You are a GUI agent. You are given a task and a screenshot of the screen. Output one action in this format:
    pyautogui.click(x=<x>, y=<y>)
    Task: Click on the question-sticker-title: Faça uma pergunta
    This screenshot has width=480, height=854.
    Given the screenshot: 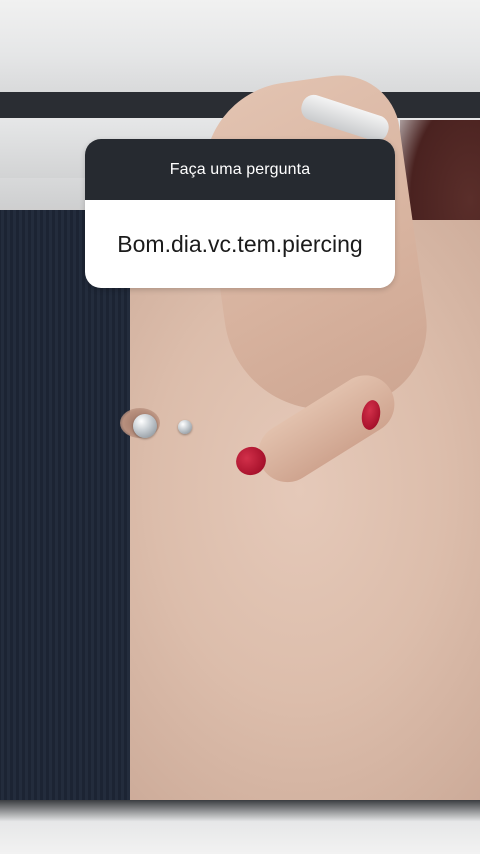 What is the action you would take?
    pyautogui.click(x=240, y=169)
    